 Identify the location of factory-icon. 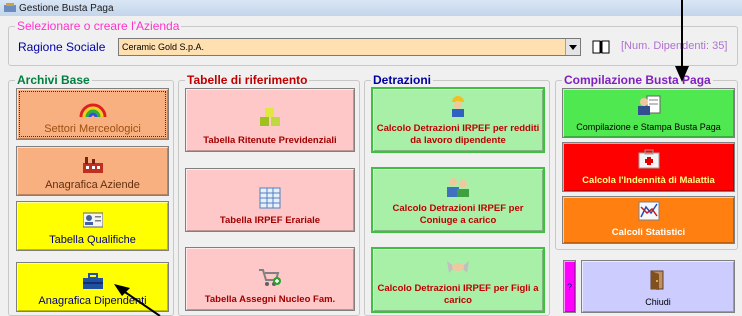
(92, 165).